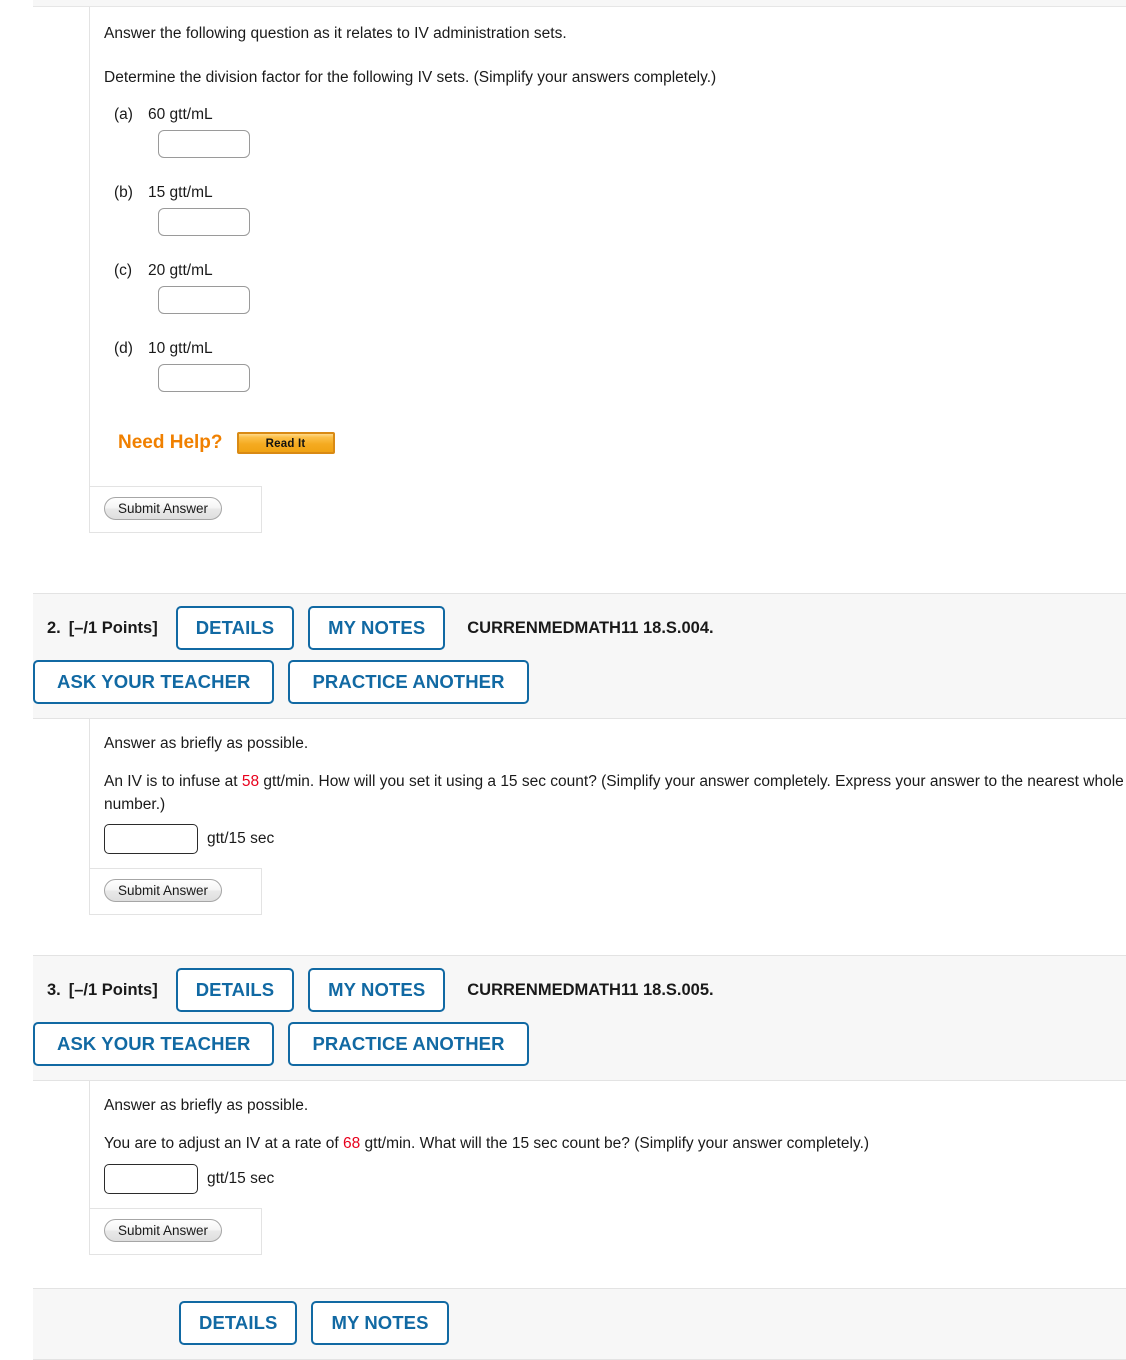  I want to click on question-3-prompt-pre: You are to adjust an IV at a rate of, so click(223, 1144).